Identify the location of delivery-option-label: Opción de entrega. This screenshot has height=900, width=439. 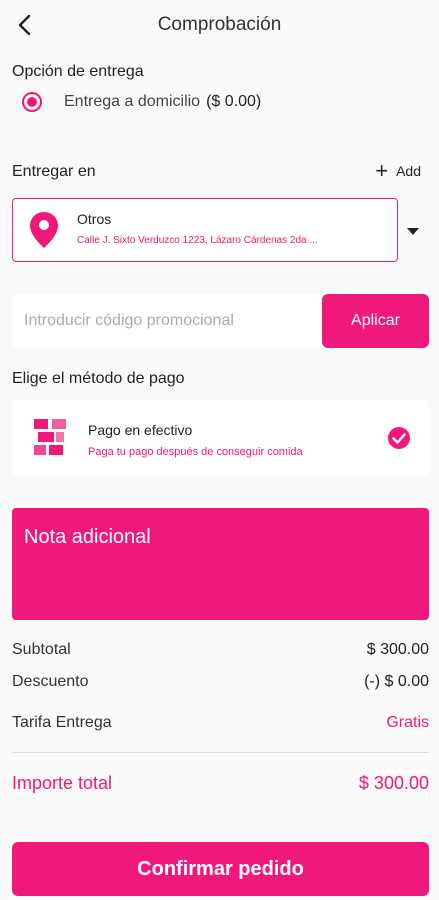
(78, 71).